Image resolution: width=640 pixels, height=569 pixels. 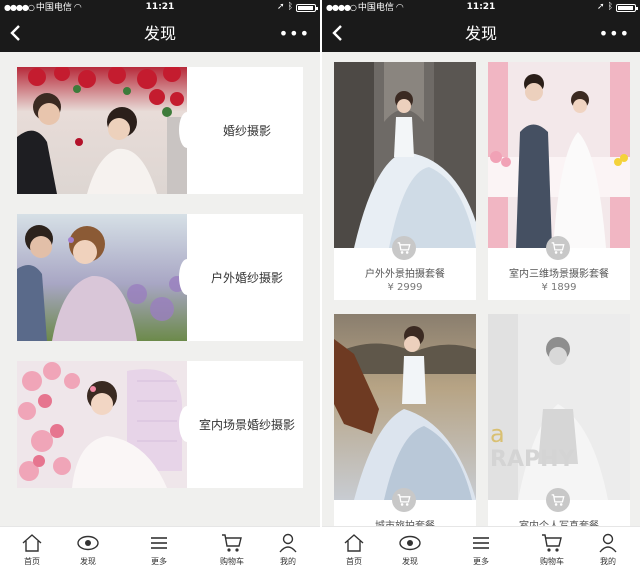 I want to click on category-card-wedding: 婚纱摄影, so click(x=160, y=130).